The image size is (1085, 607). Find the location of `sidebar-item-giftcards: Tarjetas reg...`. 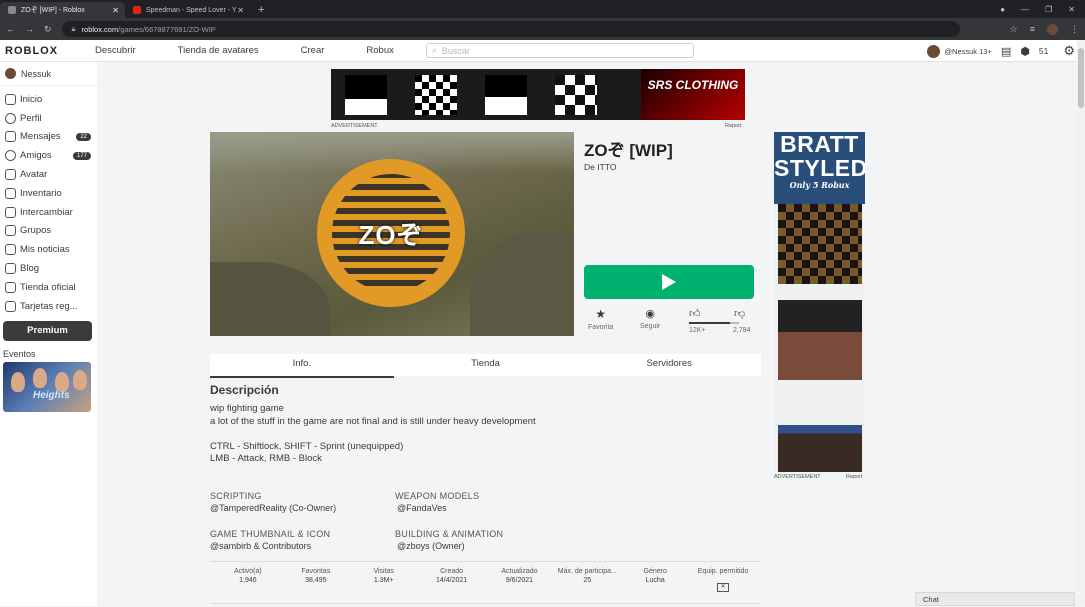

sidebar-item-giftcards: Tarjetas reg... is located at coordinates (48, 306).